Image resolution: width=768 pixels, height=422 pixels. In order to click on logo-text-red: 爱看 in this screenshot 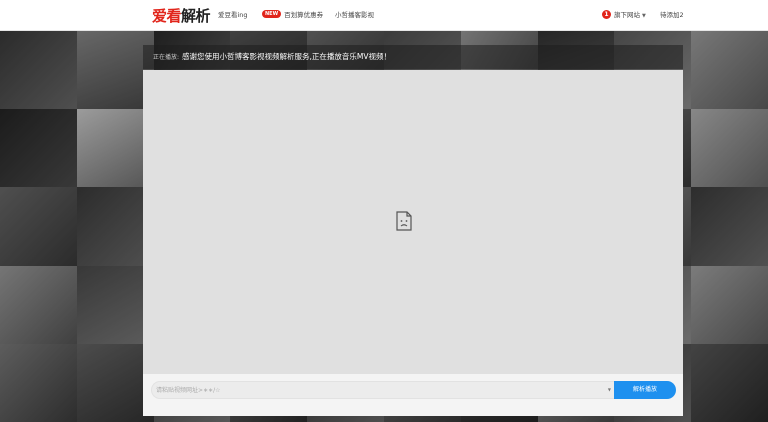, I will do `click(167, 16)`.